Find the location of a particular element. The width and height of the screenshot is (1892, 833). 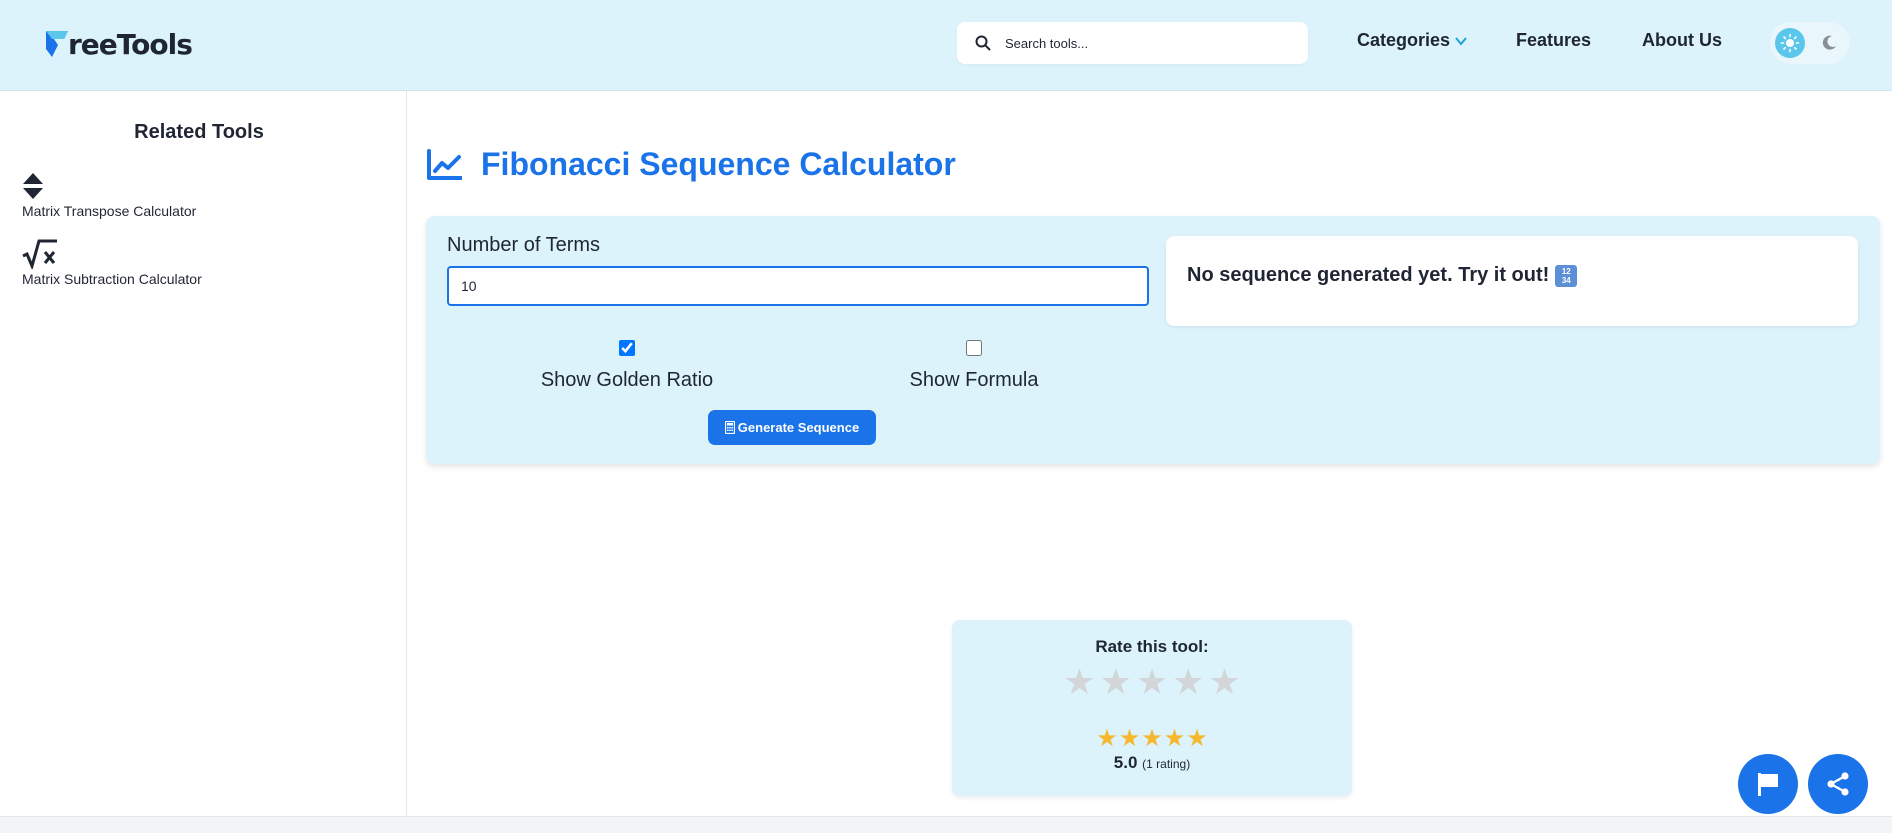

nav-features: Features is located at coordinates (1553, 40).